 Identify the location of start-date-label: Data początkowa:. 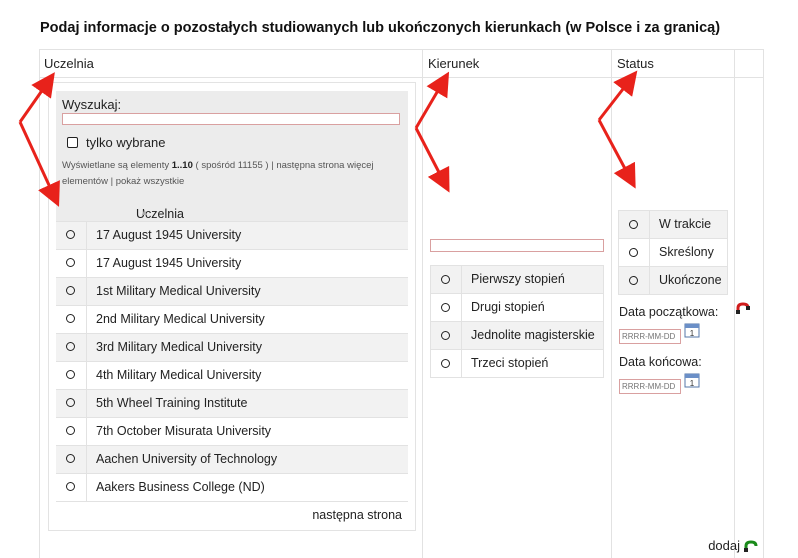
(669, 312).